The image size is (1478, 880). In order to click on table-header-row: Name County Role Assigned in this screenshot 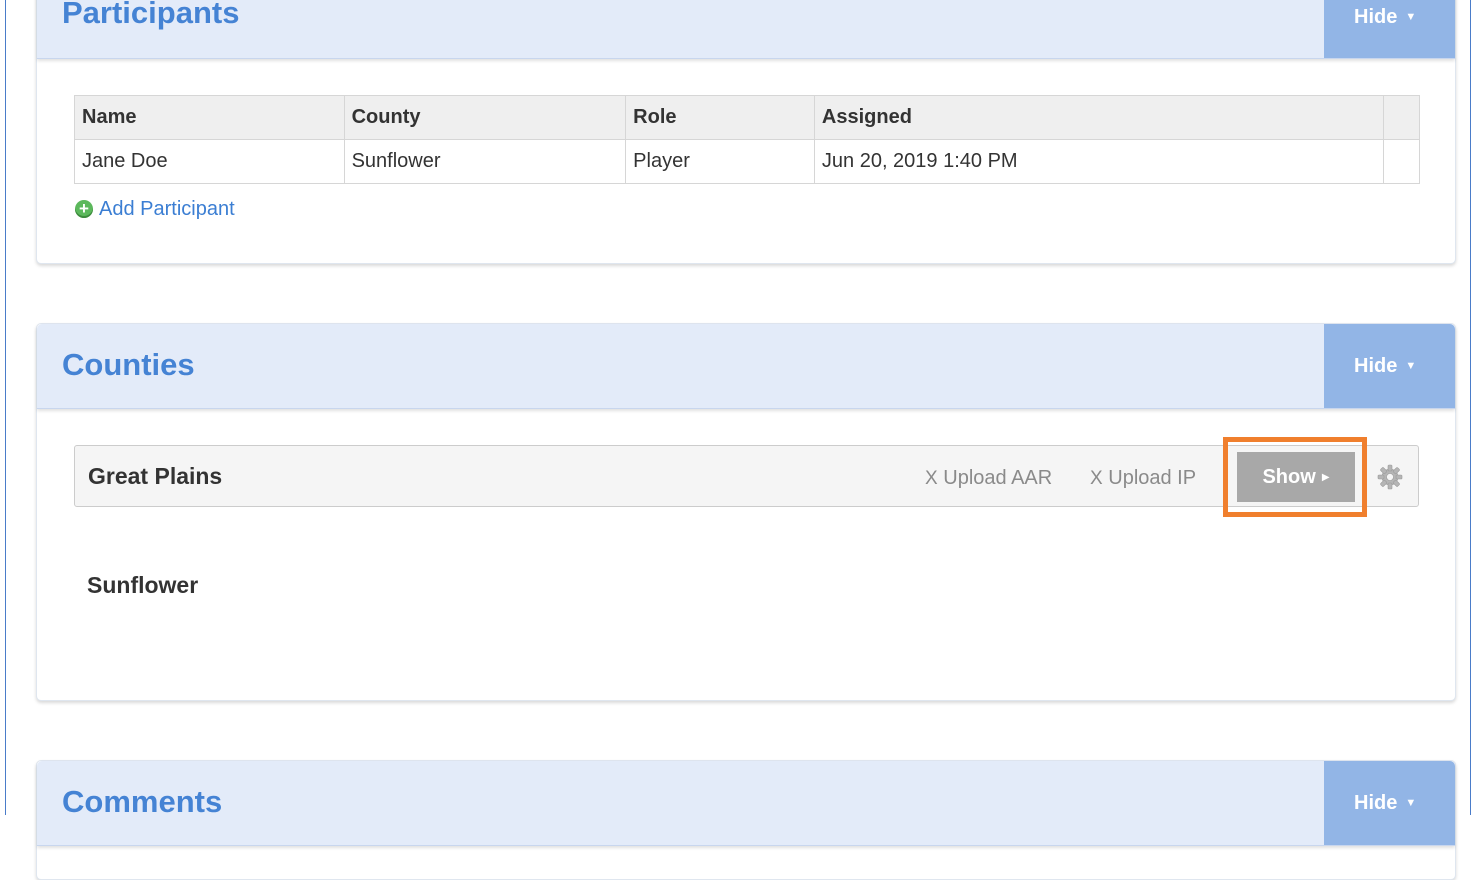, I will do `click(747, 117)`.